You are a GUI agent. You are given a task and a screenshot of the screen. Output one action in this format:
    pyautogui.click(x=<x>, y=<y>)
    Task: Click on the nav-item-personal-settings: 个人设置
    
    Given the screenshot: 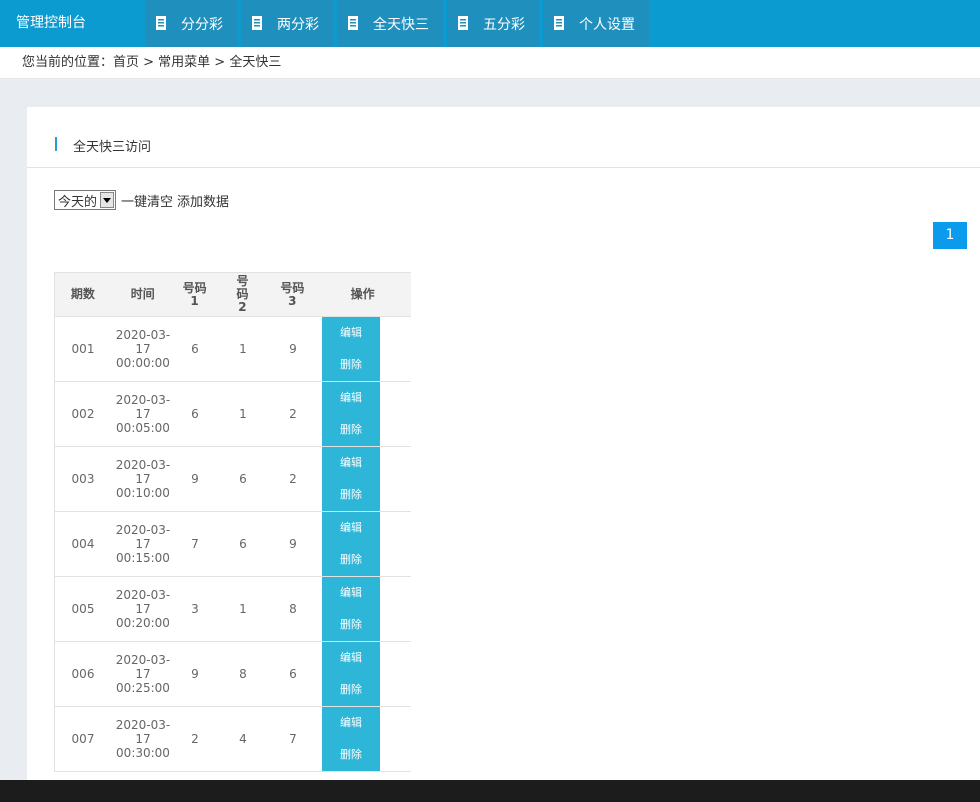 What is the action you would take?
    pyautogui.click(x=596, y=23)
    